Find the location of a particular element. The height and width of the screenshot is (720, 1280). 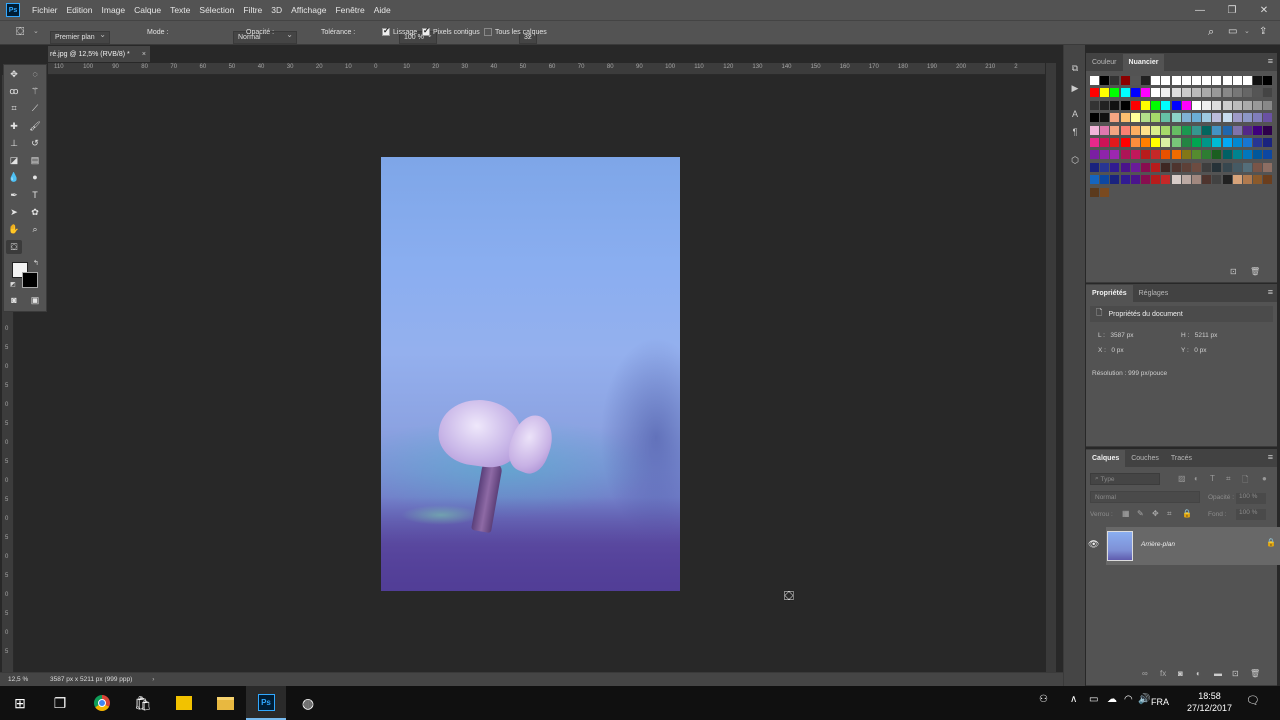

share-icon: ⇪ is located at coordinates (1263, 31).